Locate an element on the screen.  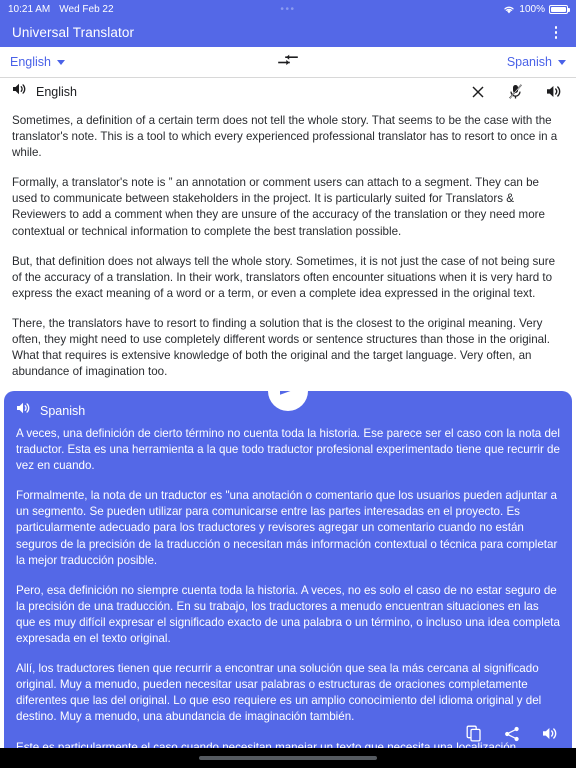
microphone-muted-icon is located at coordinates (515, 91).